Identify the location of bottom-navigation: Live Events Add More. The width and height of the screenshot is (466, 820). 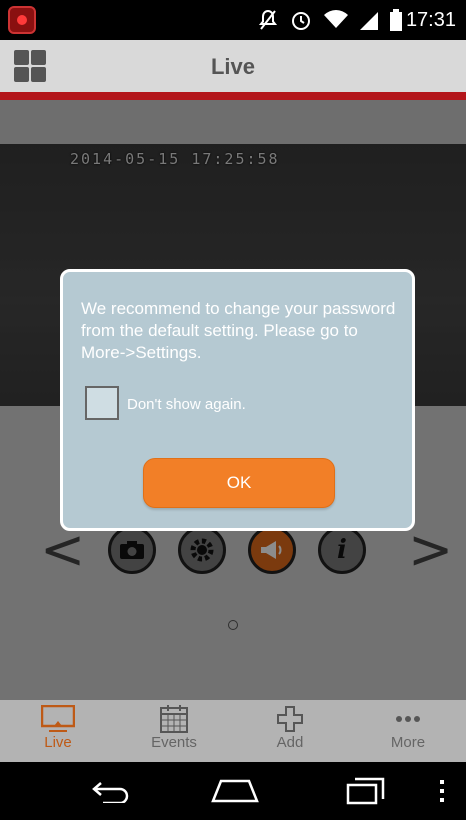
(233, 731).